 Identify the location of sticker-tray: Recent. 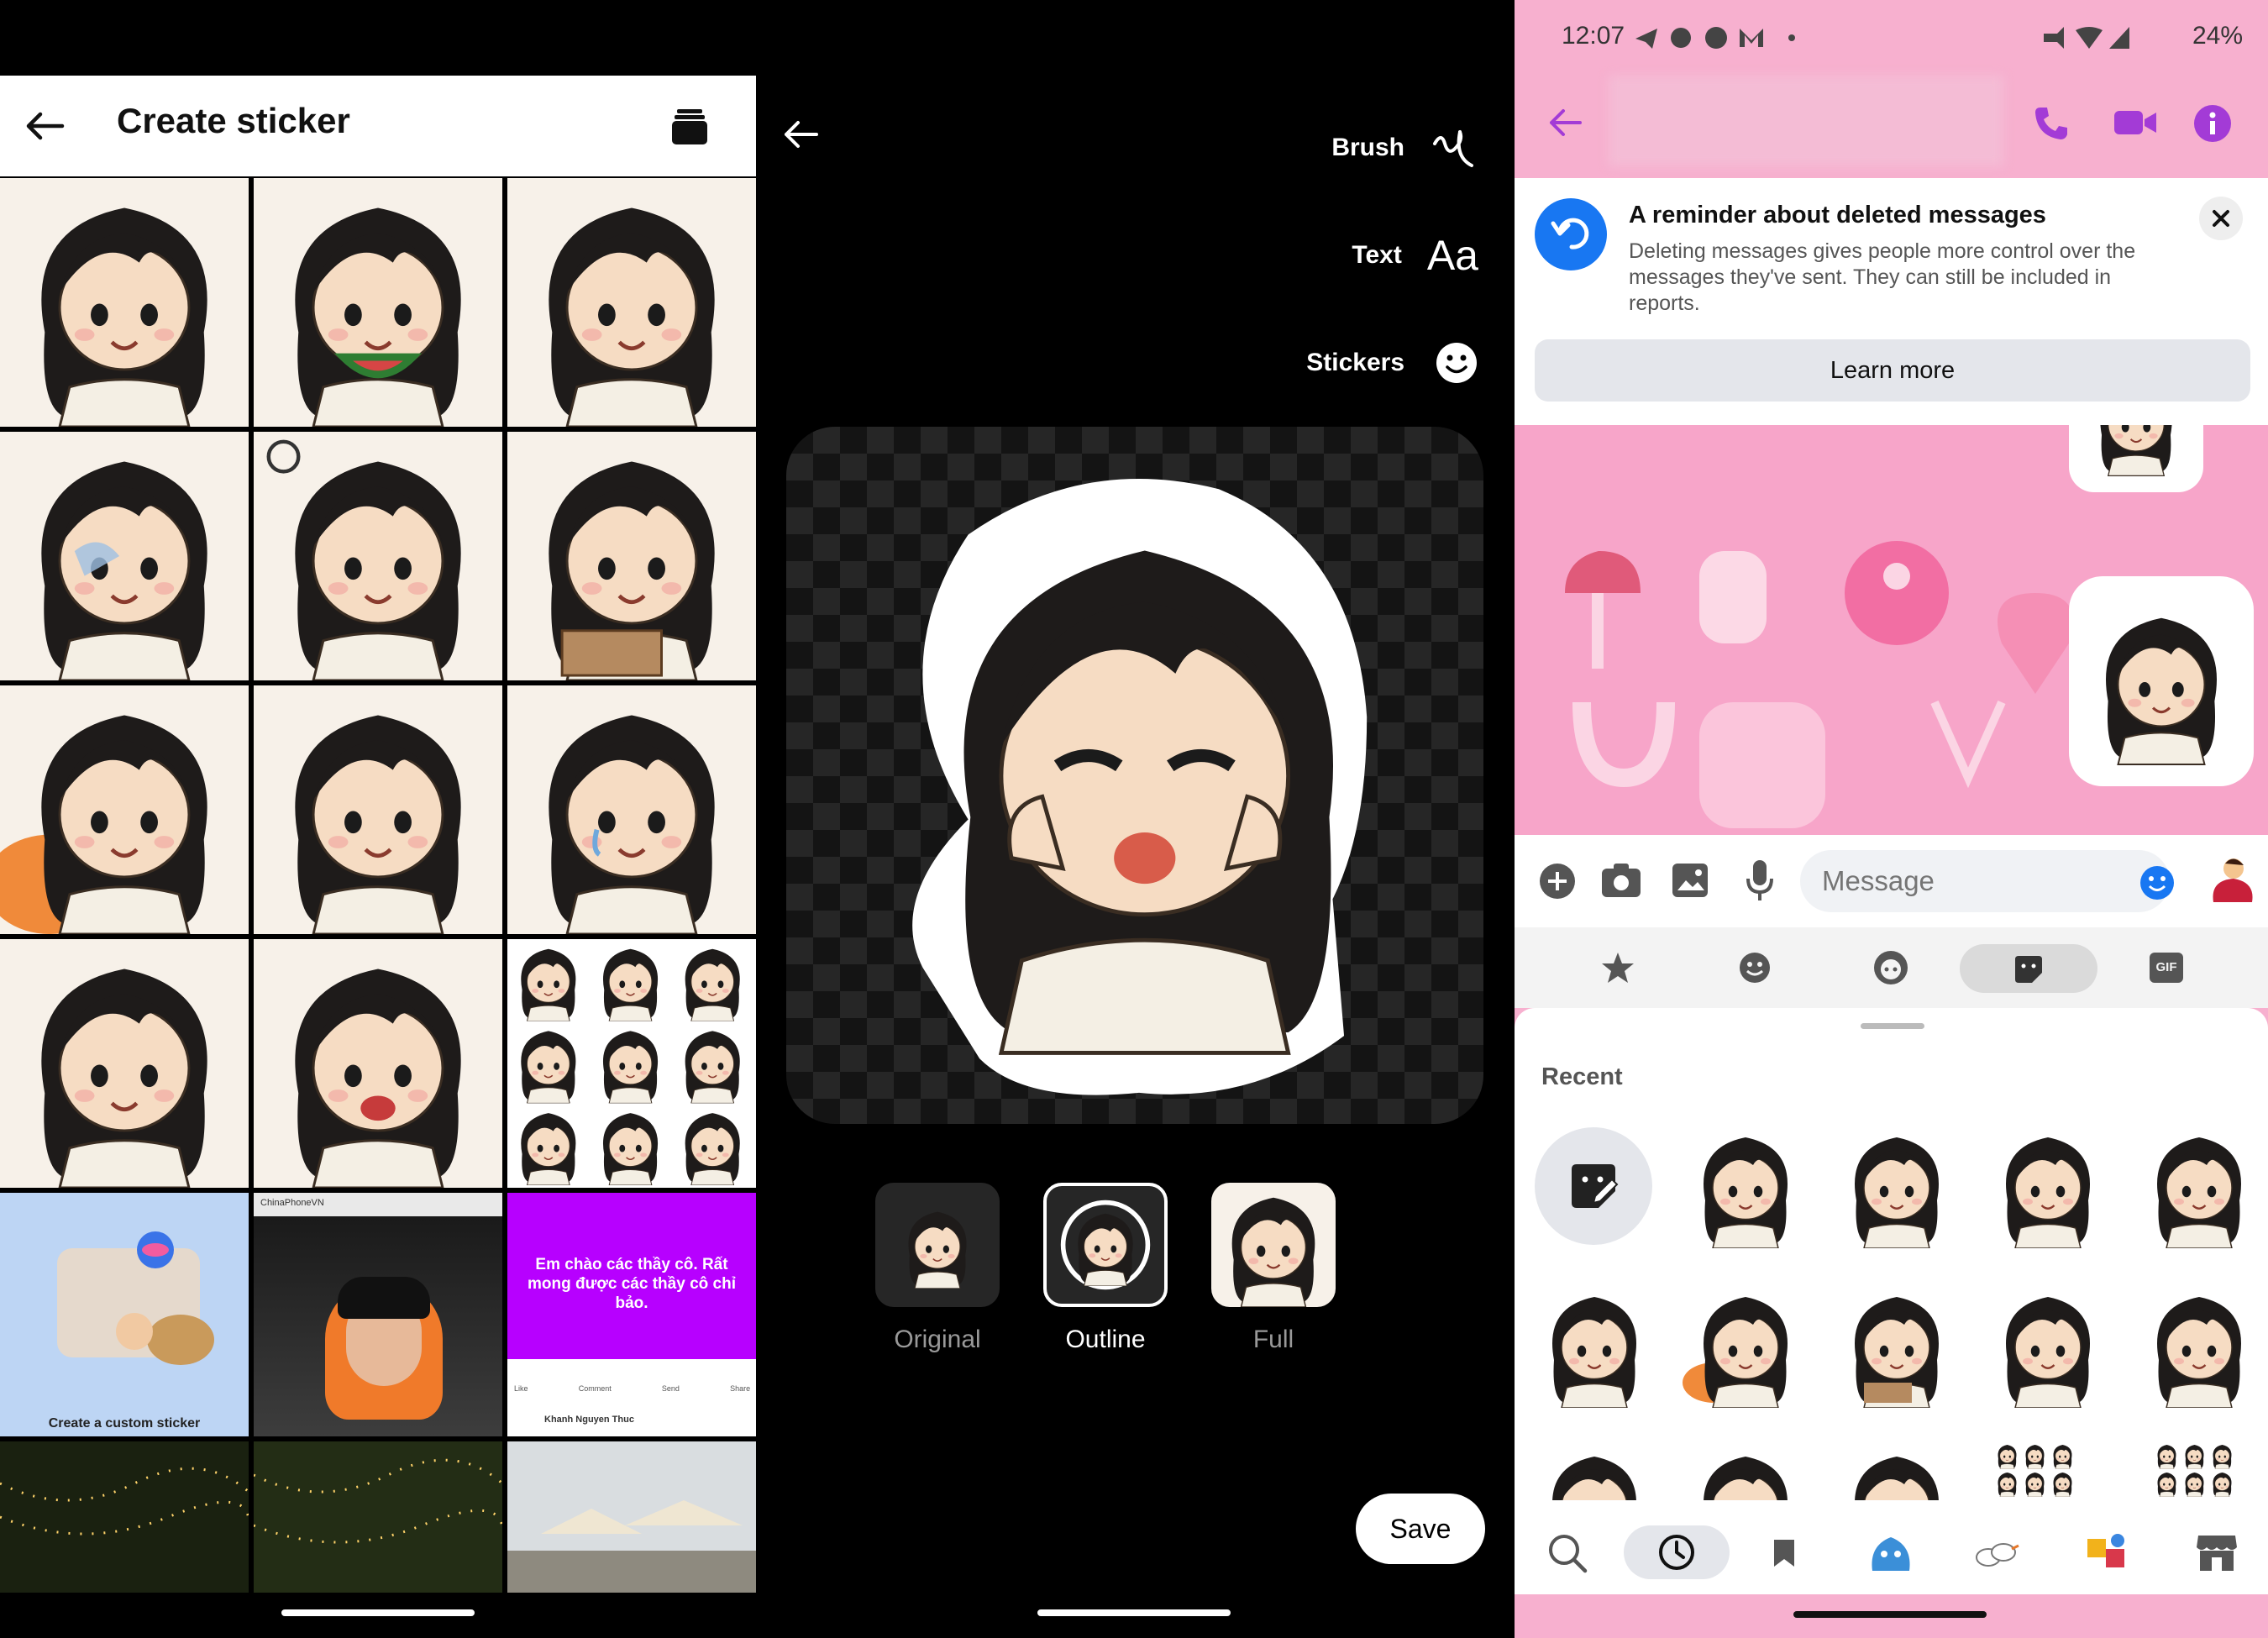
(1891, 1302).